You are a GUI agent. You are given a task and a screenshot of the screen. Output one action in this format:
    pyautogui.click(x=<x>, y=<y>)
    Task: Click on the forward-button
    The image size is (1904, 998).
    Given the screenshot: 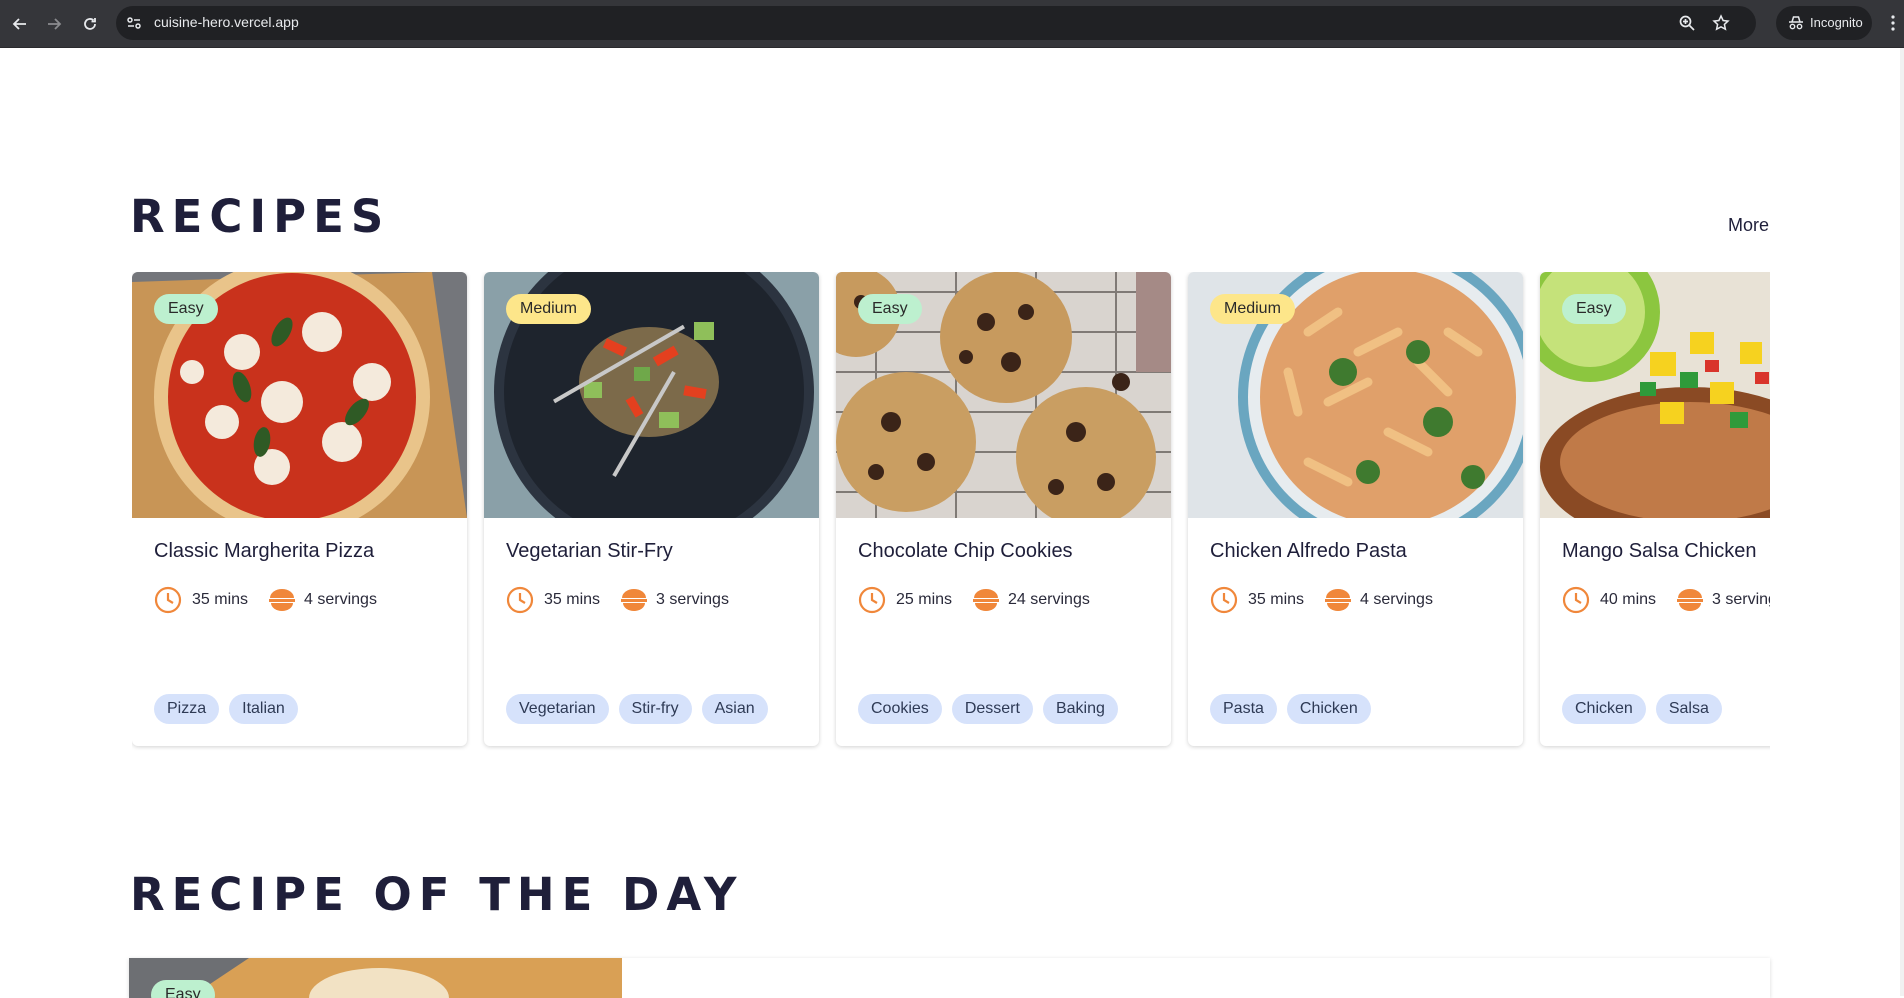 What is the action you would take?
    pyautogui.click(x=54, y=24)
    